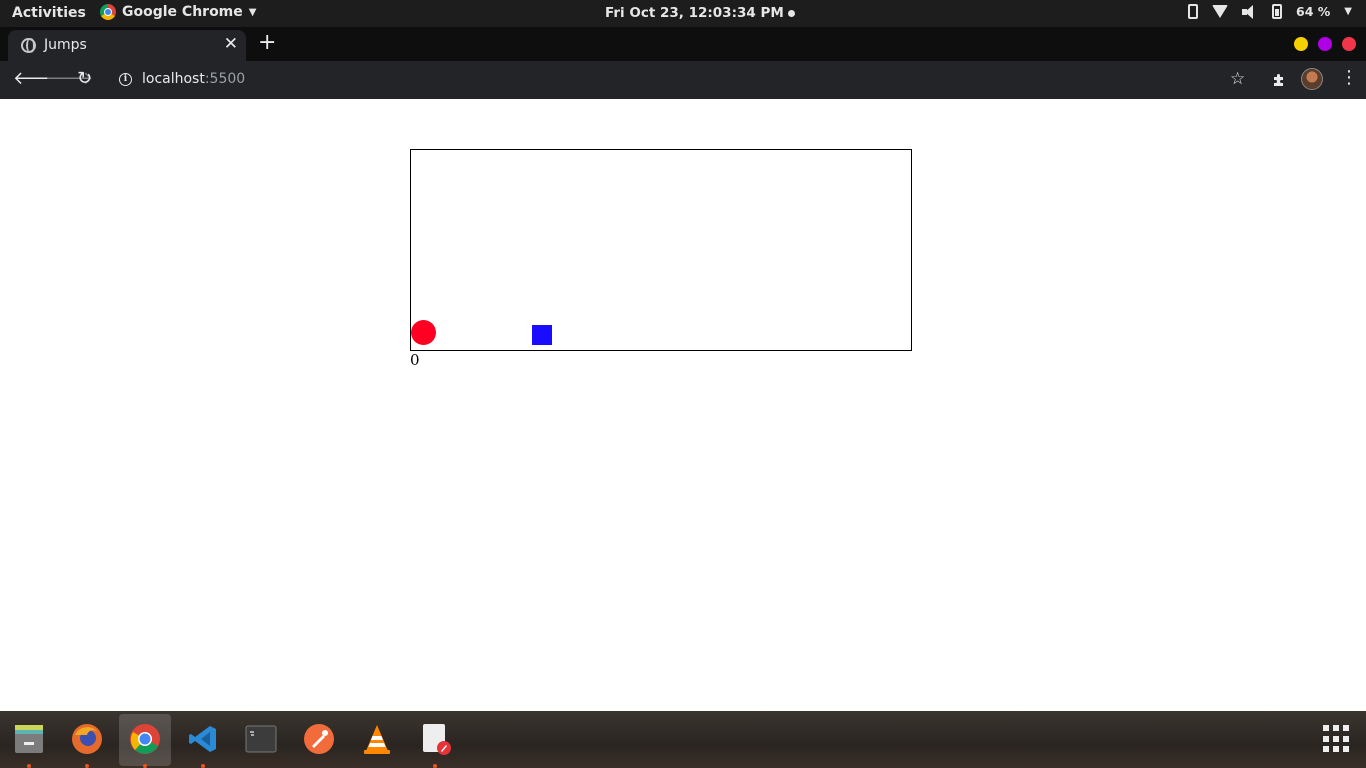  I want to click on firefox-icon, so click(87, 739).